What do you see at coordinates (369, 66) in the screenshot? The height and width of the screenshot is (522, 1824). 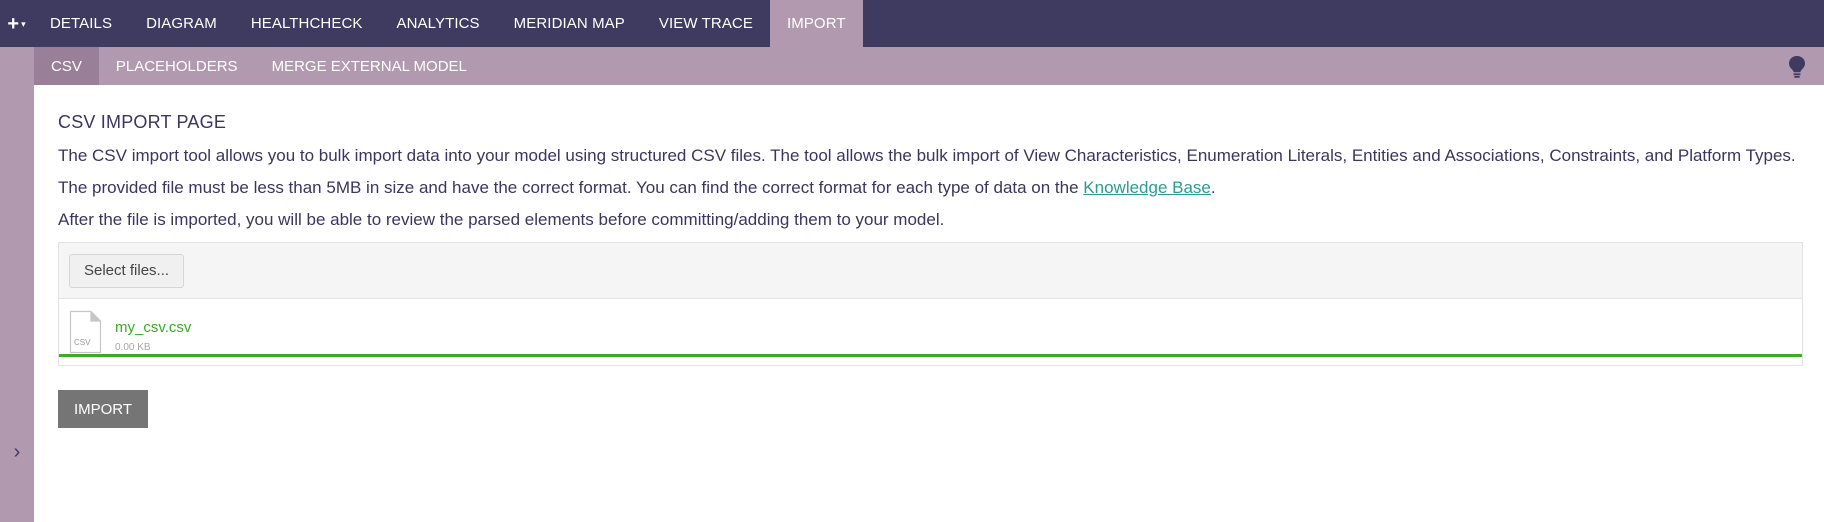 I see `subtab-merge-external-model: MERGE EXTERNAL MODEL` at bounding box center [369, 66].